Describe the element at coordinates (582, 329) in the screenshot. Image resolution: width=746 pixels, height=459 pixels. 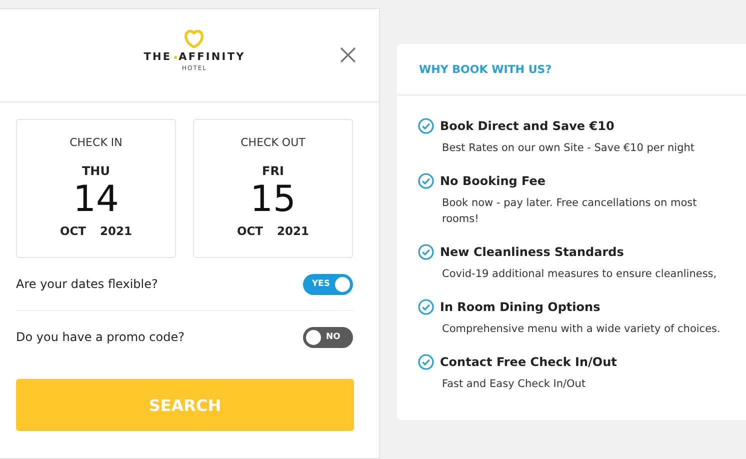
I see `benefit-text: Comprehensive menu with a wide variety of choices.` at that location.